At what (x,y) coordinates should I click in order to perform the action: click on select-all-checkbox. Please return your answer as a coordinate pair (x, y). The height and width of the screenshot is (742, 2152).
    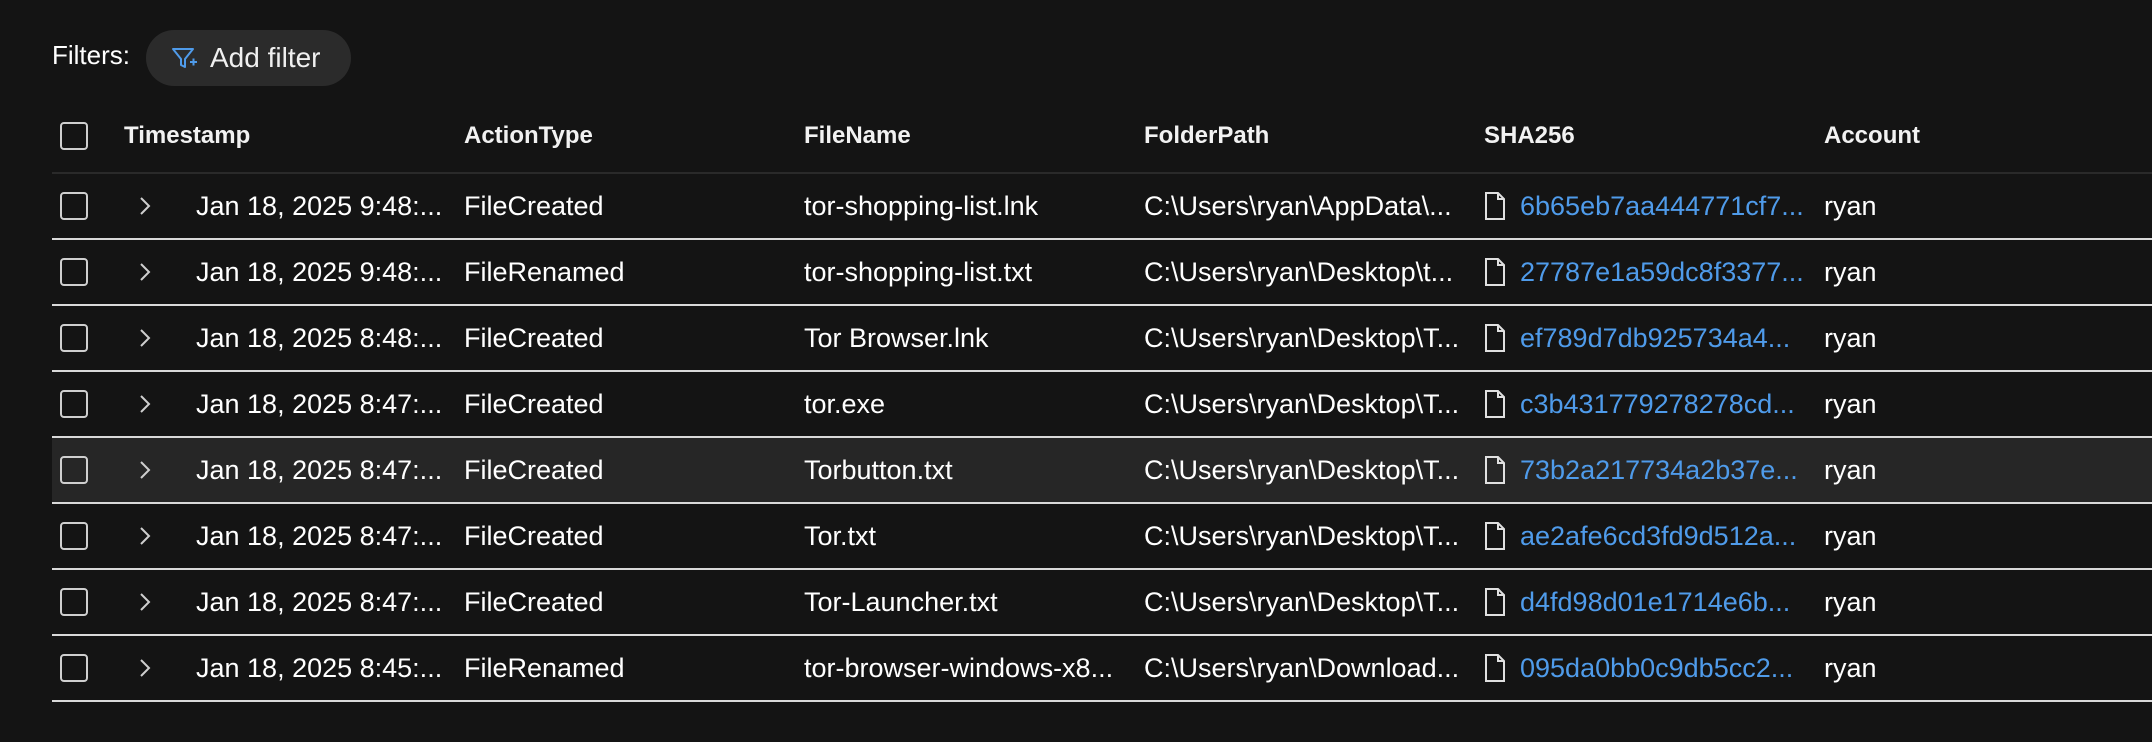
    Looking at the image, I should click on (74, 136).